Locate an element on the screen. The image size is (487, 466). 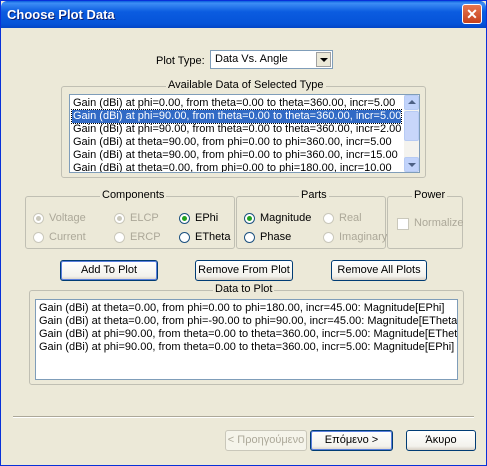
add-to-plot-button: Add To Plot is located at coordinates (109, 270).